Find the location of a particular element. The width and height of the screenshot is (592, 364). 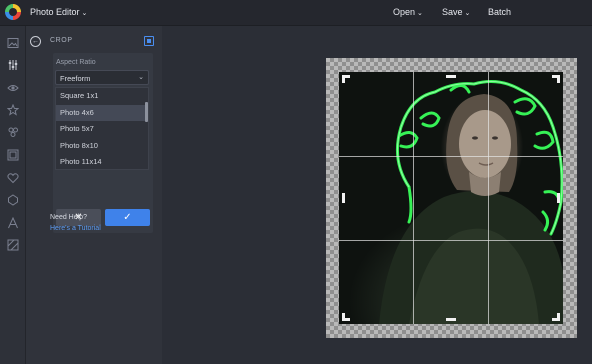

checkmark-icon: ✓ is located at coordinates (127, 217).